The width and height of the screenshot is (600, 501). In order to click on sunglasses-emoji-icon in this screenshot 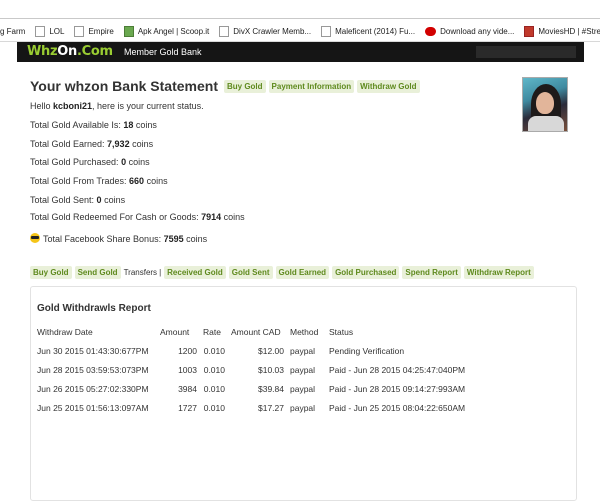, I will do `click(35, 238)`.